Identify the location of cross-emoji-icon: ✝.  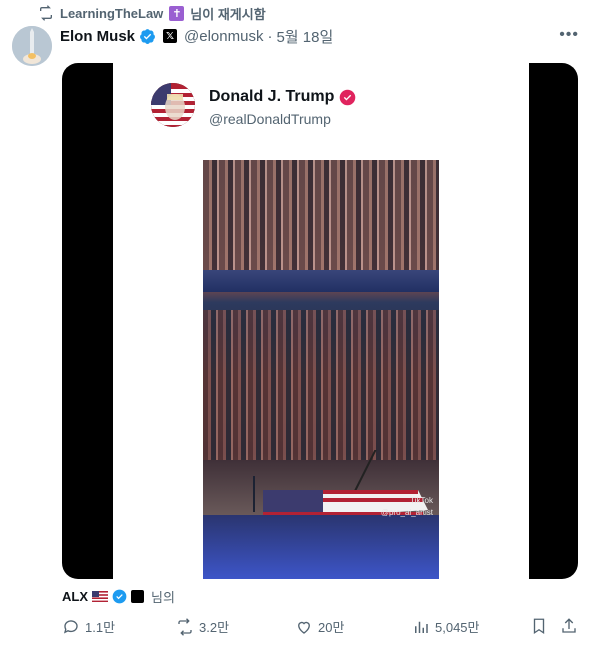
(177, 13).